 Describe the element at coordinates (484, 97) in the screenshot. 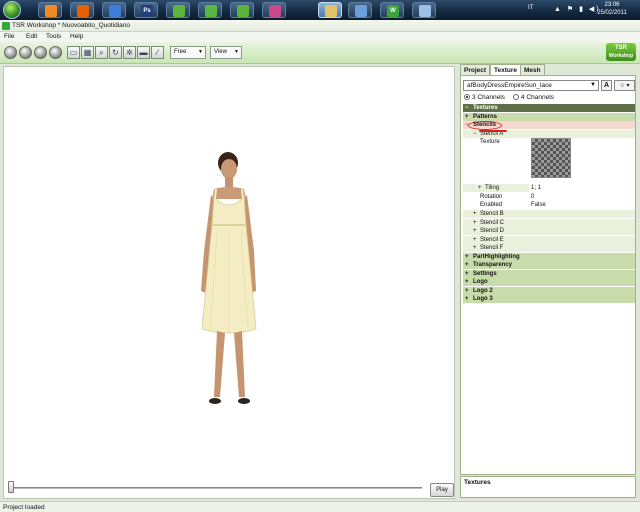

I see `radio-3-channels: 3 Channels` at that location.